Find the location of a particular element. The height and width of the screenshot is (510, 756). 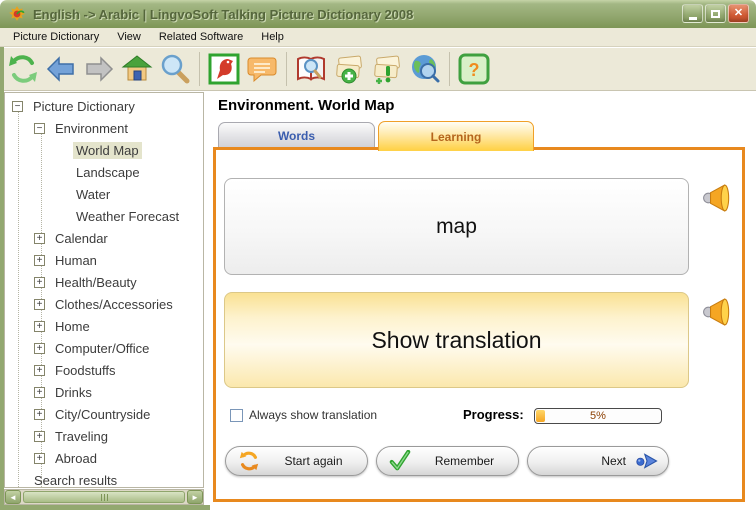

tree-item-world-map: World Map is located at coordinates (104, 150).